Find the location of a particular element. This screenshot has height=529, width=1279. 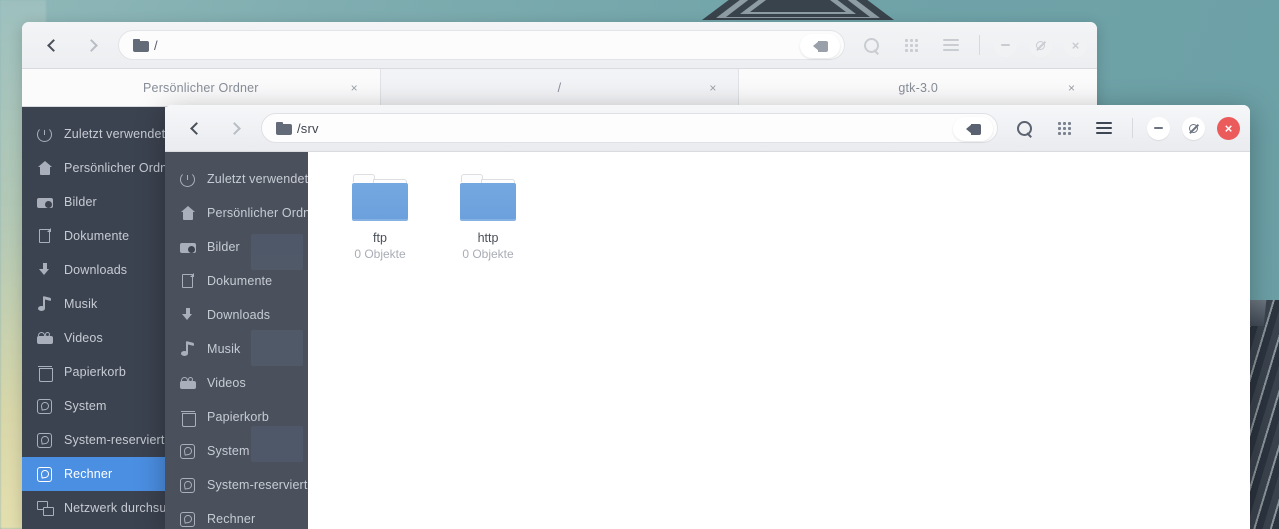

sidebar-item-label: Videos is located at coordinates (226, 383).